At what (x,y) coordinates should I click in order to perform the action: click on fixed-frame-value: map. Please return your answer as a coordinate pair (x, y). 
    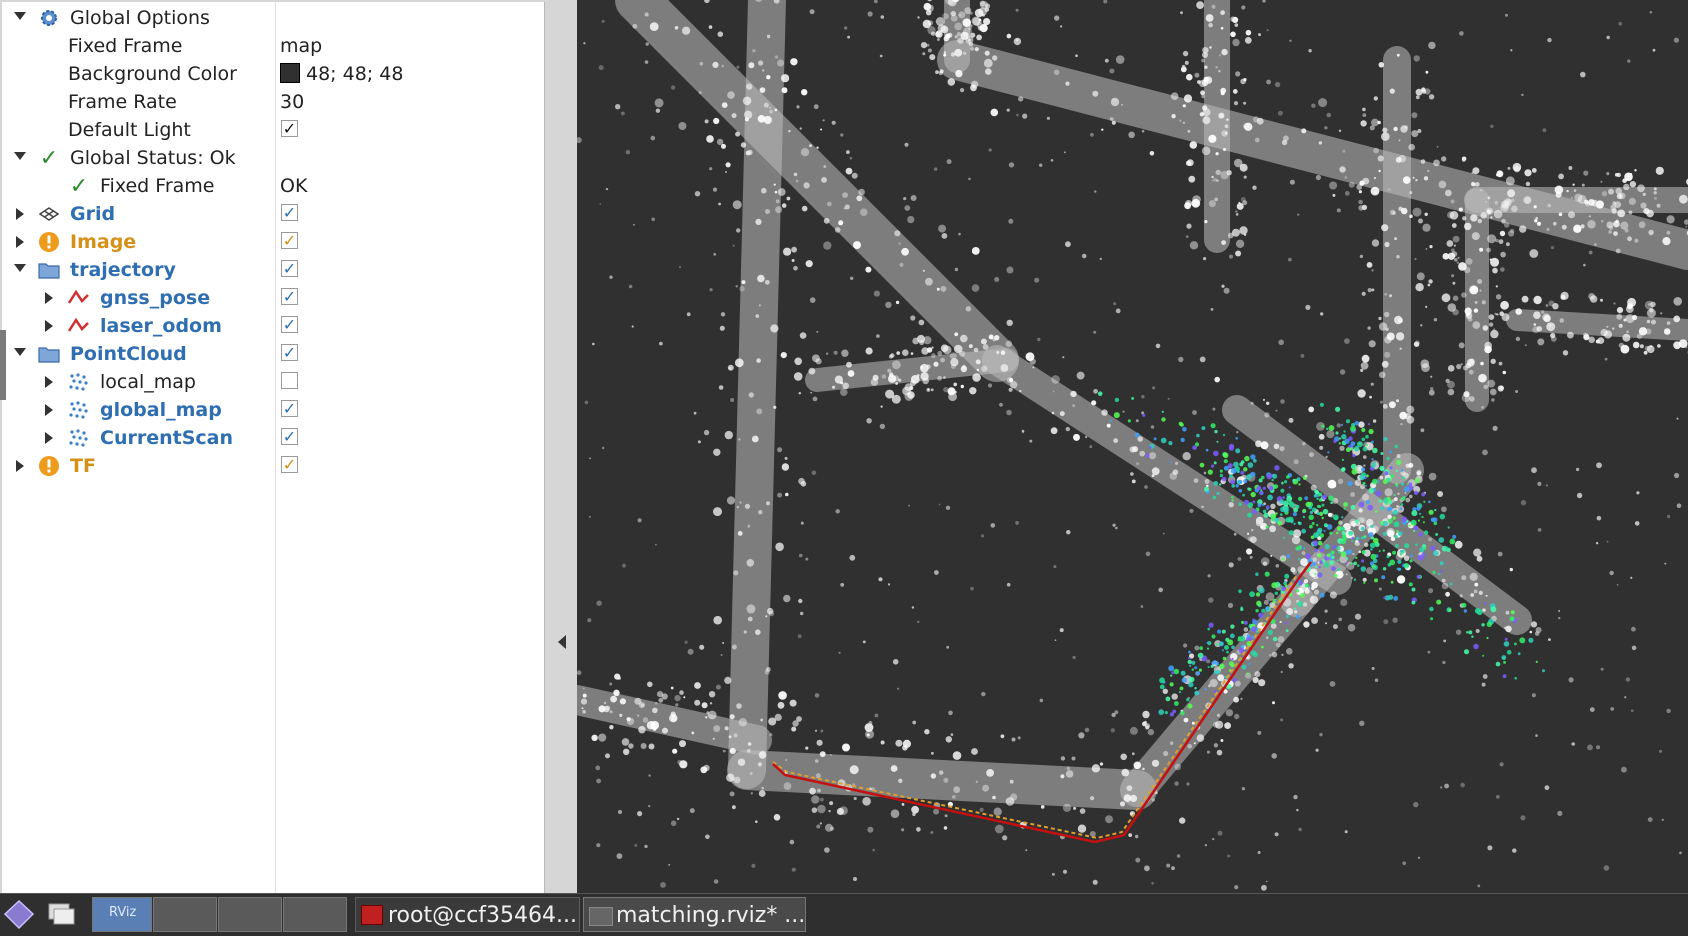
    Looking at the image, I should click on (301, 46).